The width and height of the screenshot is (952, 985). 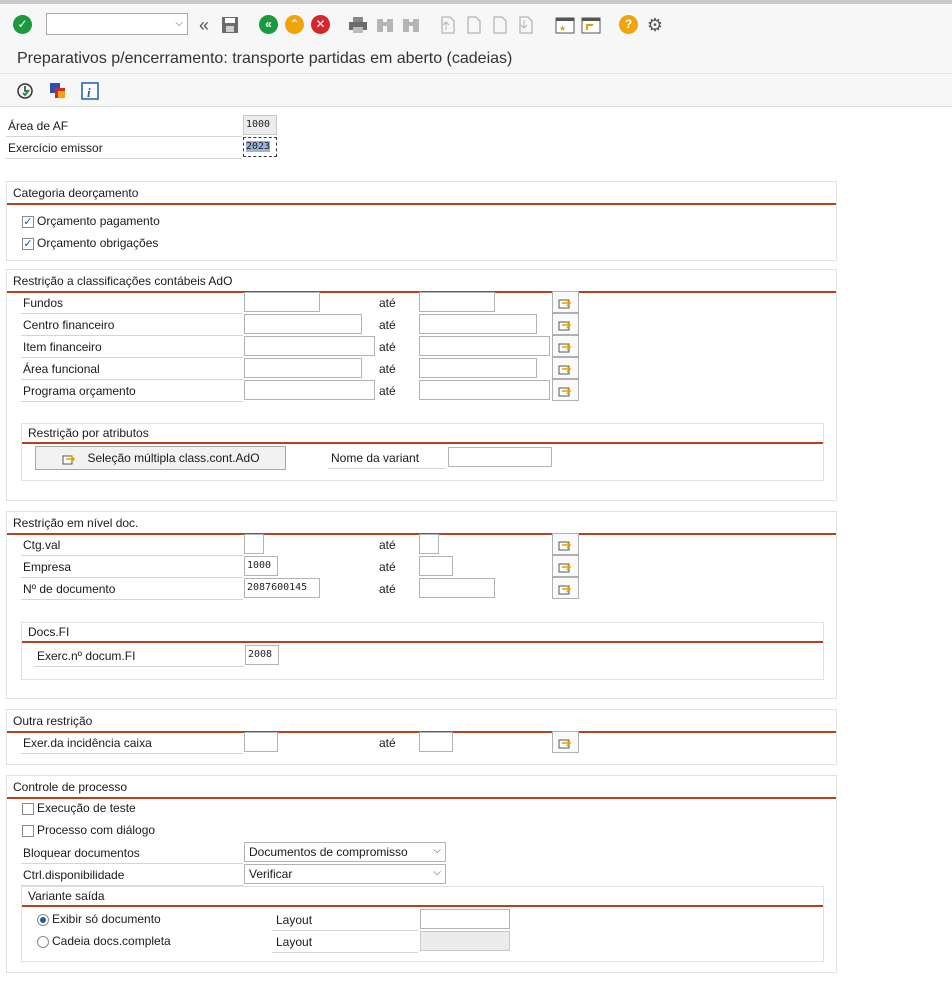 I want to click on programa-orcamento-to-input, so click(x=484, y=390).